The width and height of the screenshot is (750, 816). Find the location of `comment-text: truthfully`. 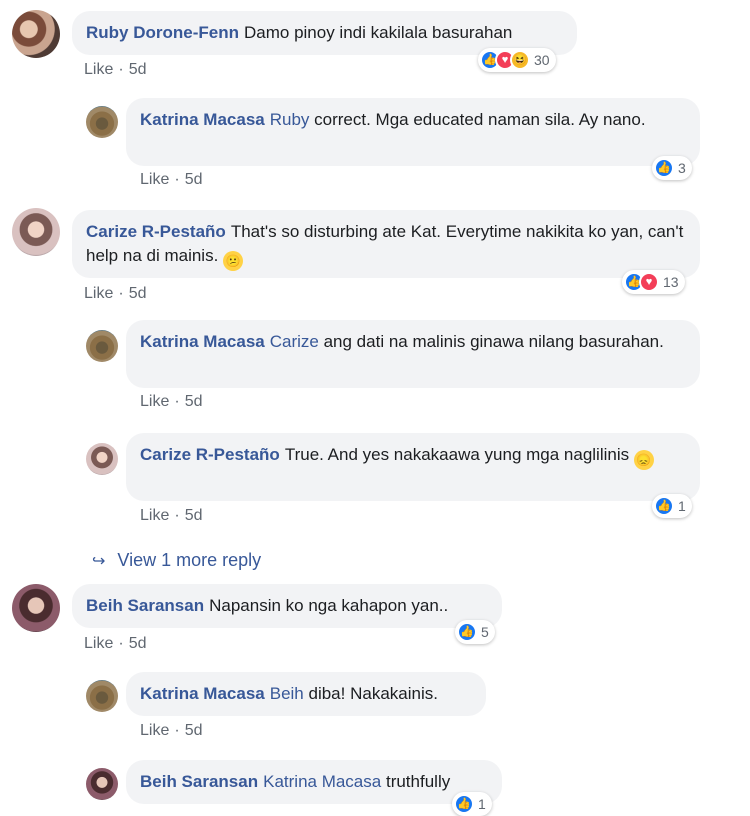

comment-text: truthfully is located at coordinates (418, 781).